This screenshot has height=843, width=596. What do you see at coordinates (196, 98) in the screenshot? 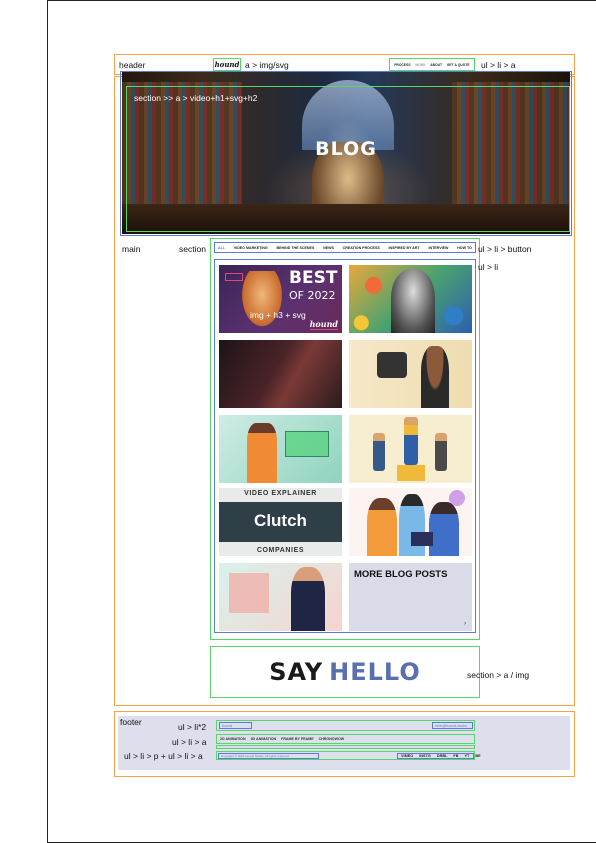
I see `hero-annotation: section >> a > video+h1+svg+h2` at bounding box center [196, 98].